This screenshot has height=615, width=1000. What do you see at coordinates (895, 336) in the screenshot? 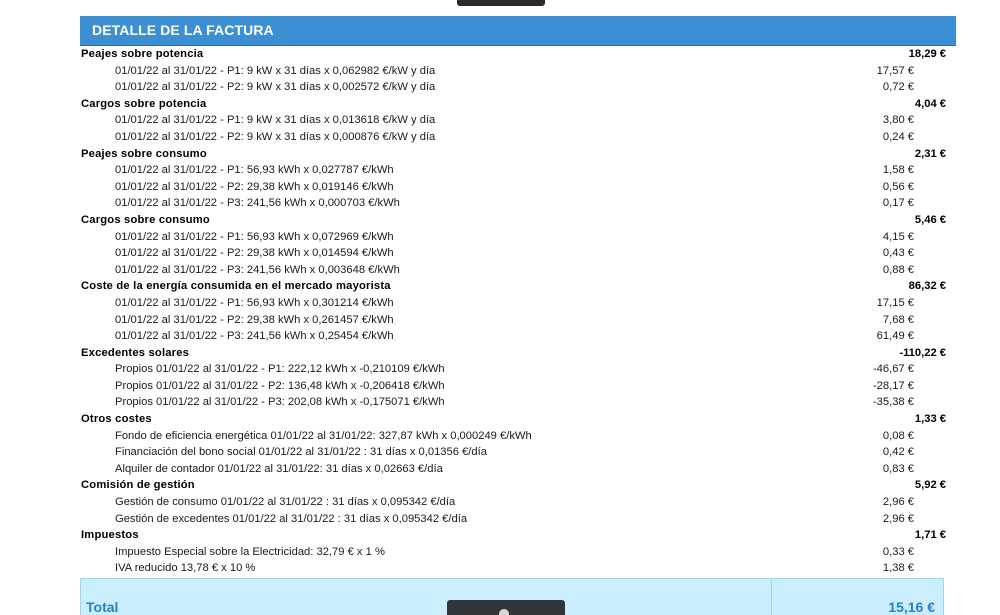
I see `line-item-amount: 61,49 €` at bounding box center [895, 336].